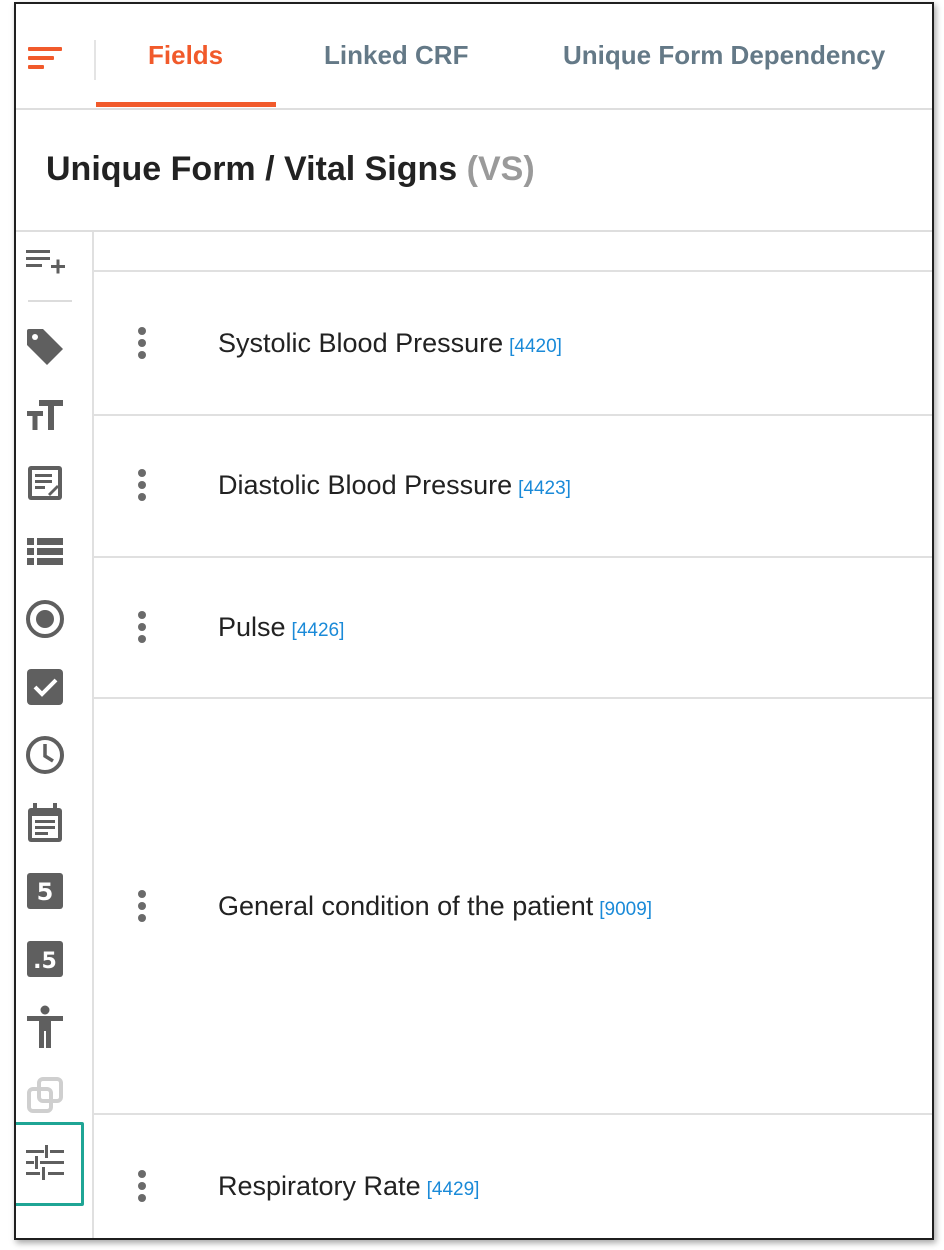 This screenshot has width=944, height=1250. What do you see at coordinates (45, 619) in the screenshot?
I see `radio-button-icon` at bounding box center [45, 619].